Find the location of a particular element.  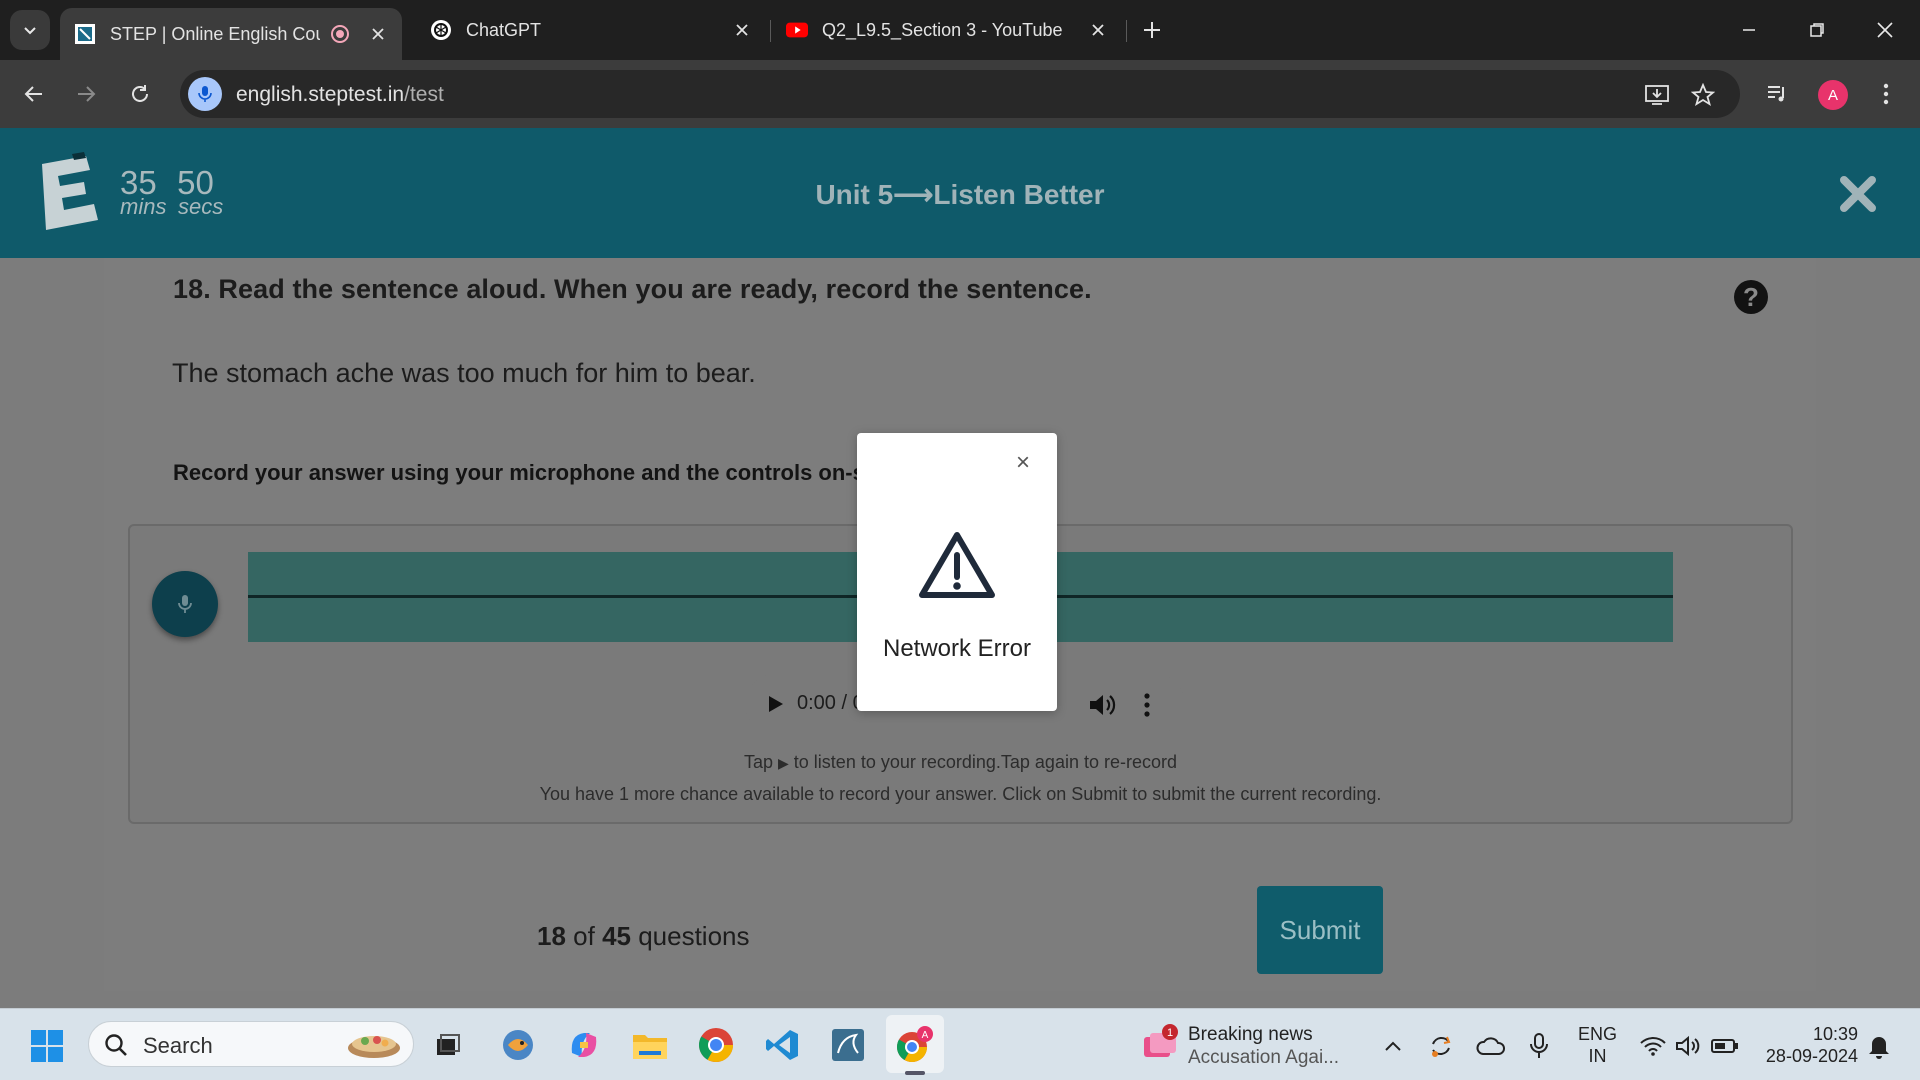

close-test-icon is located at coordinates (1858, 194).